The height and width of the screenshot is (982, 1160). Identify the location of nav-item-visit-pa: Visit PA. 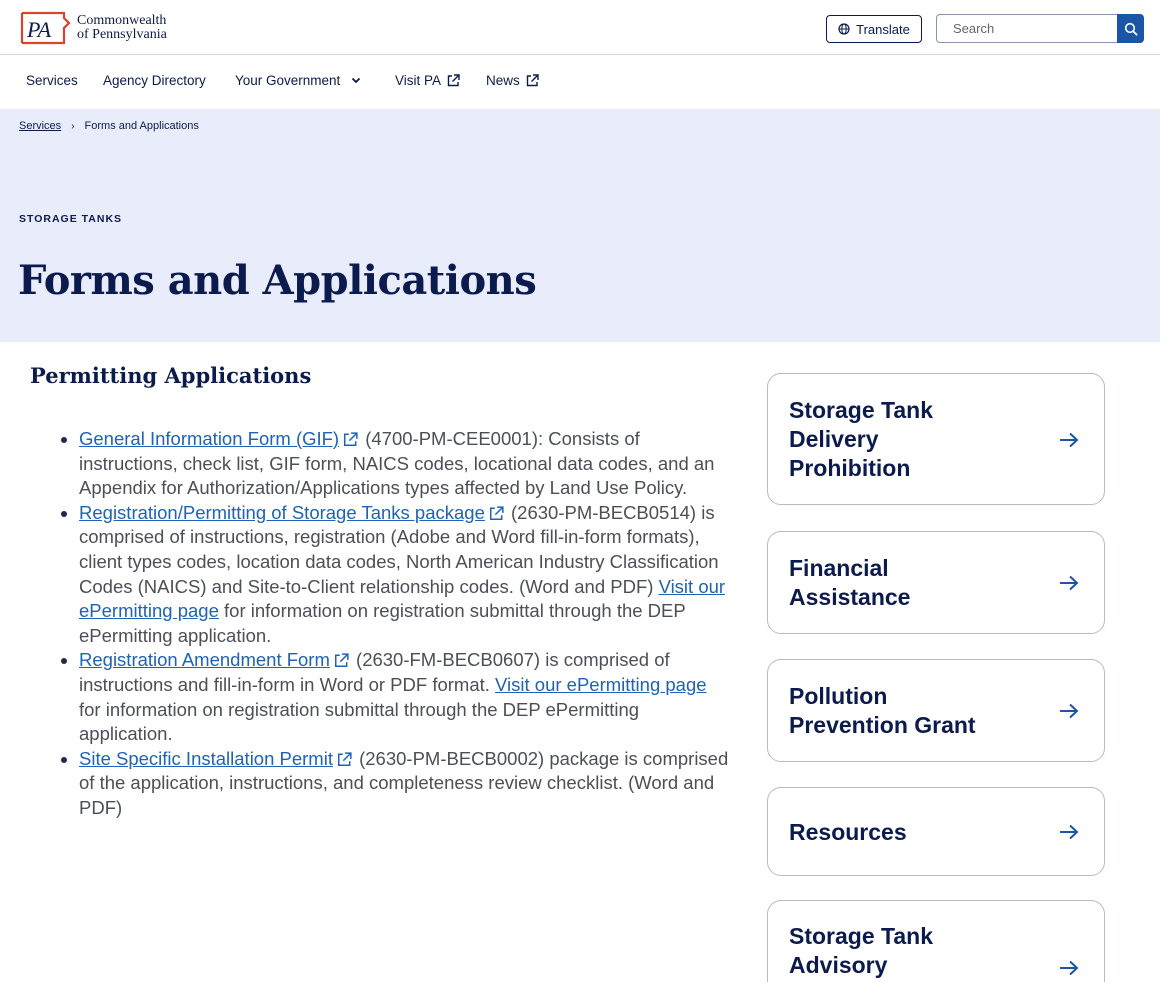
(427, 80).